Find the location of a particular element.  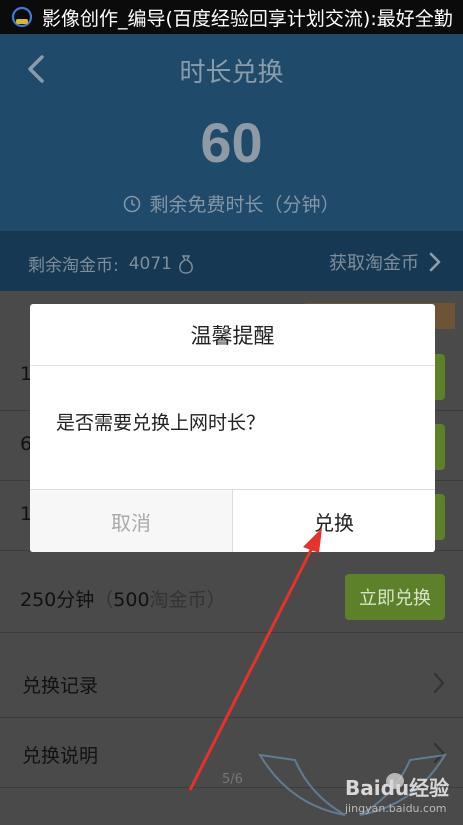

option-coins: 500 is located at coordinates (131, 600).